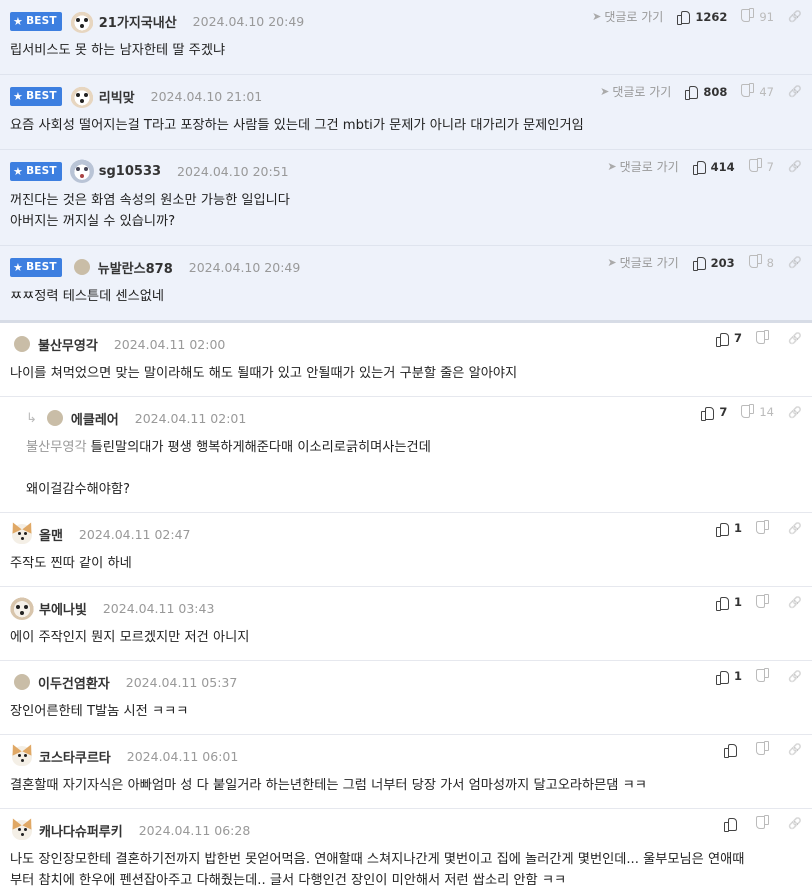 This screenshot has height=886, width=812. I want to click on upvote-button: 808, so click(706, 92).